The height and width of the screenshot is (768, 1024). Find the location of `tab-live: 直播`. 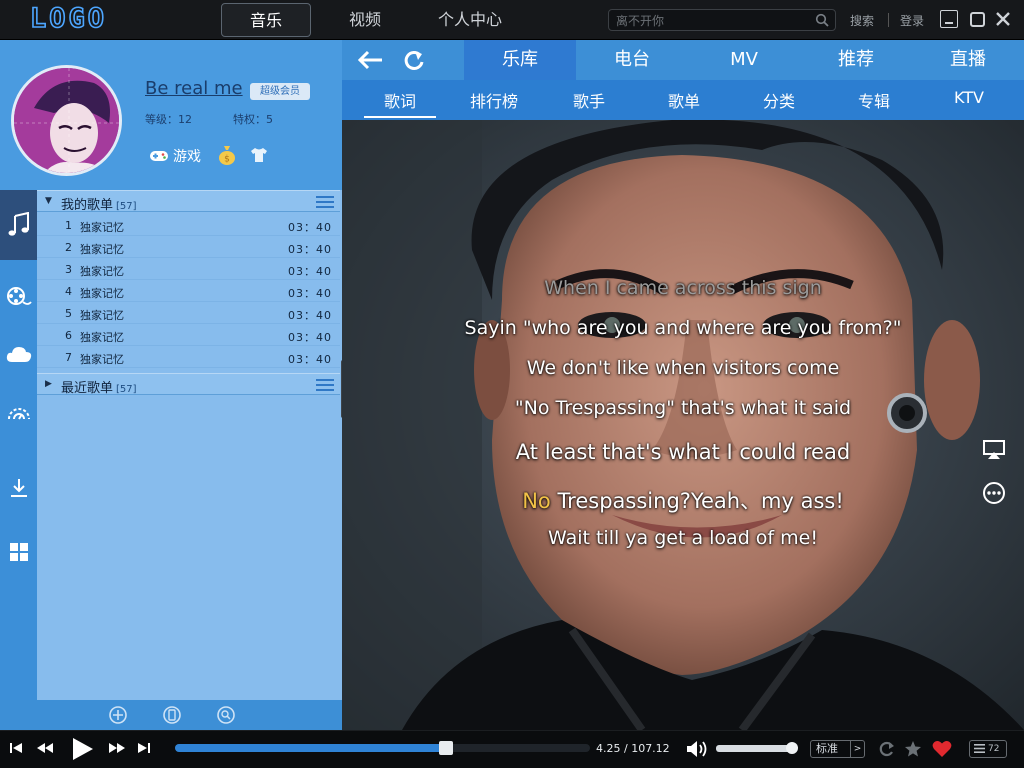

tab-live: 直播 is located at coordinates (968, 60).